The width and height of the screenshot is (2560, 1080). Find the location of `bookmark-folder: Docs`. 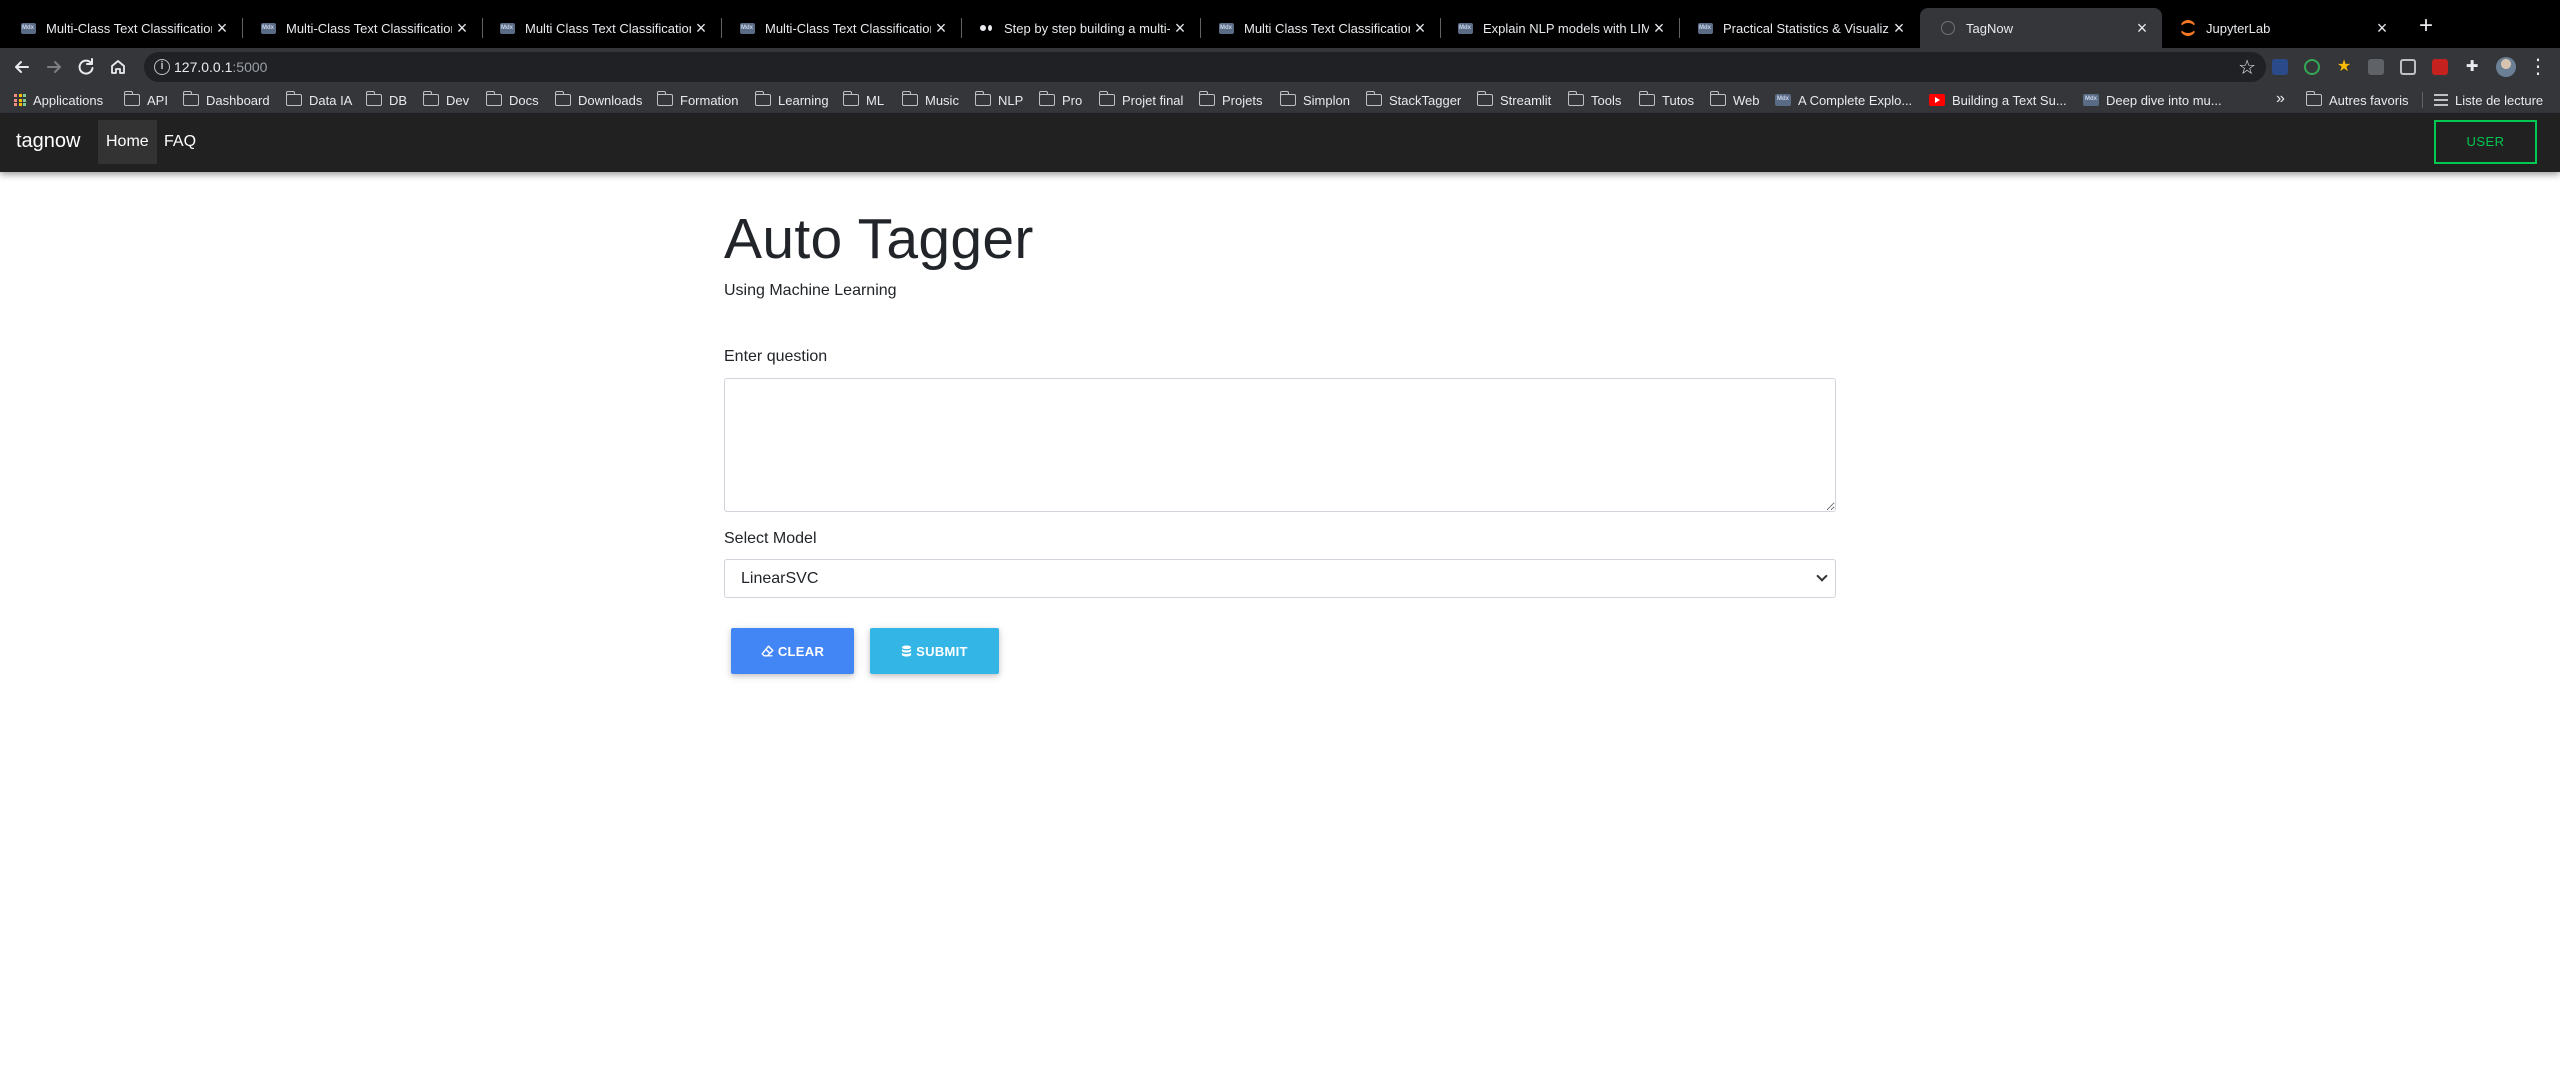

bookmark-folder: Docs is located at coordinates (512, 100).